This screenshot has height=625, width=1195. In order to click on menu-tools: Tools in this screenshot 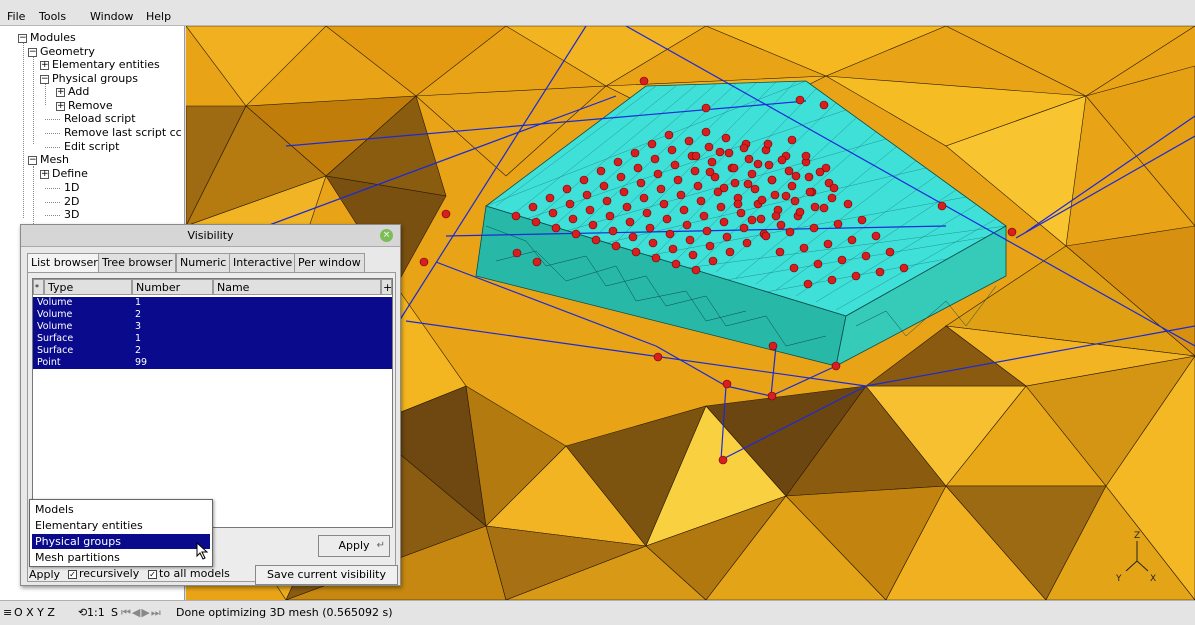, I will do `click(52, 16)`.